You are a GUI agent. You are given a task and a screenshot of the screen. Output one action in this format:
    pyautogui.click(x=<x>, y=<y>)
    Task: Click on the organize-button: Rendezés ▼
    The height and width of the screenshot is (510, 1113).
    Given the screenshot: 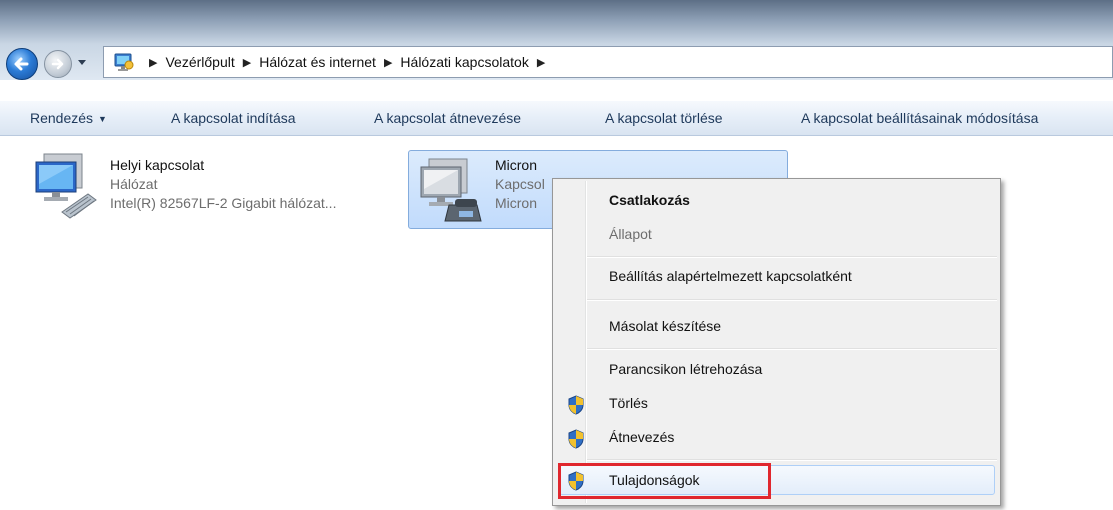 What is the action you would take?
    pyautogui.click(x=68, y=118)
    